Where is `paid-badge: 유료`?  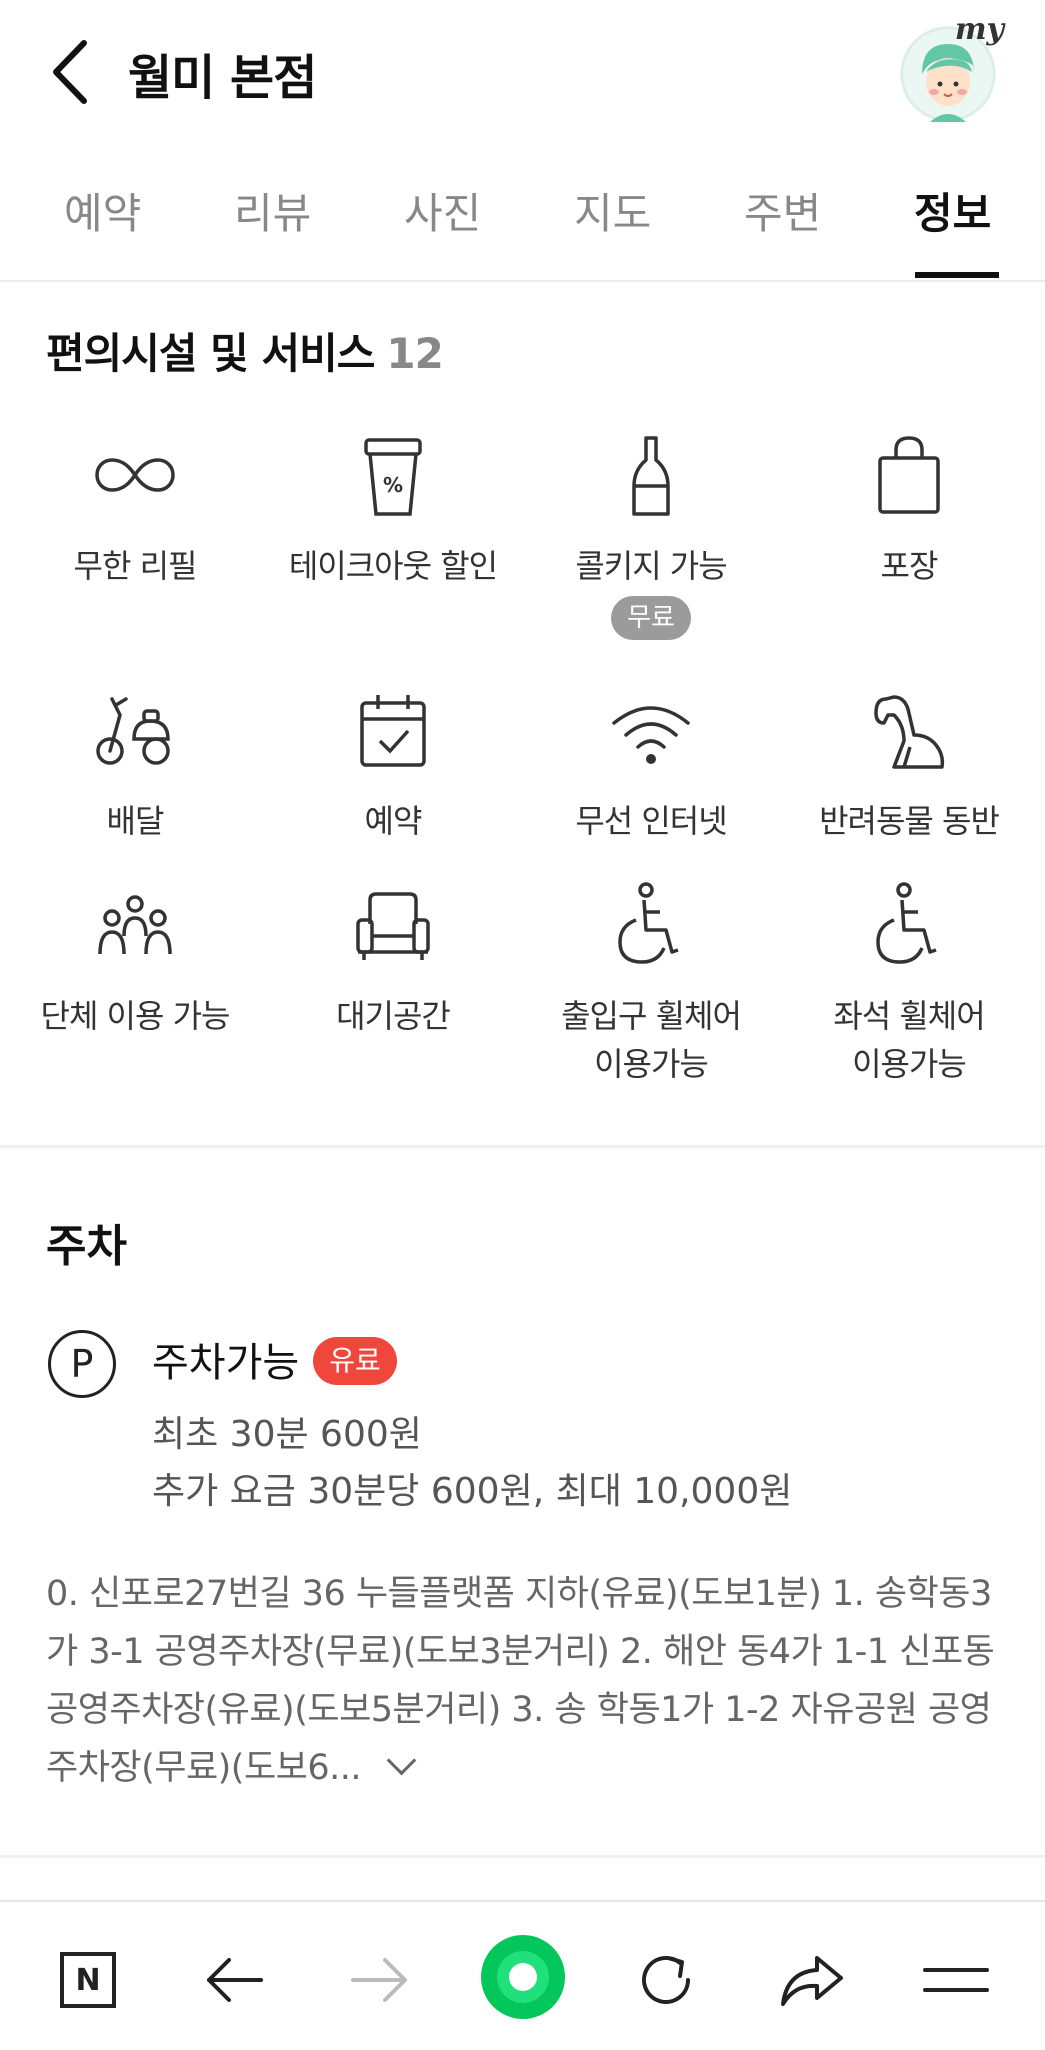 paid-badge: 유료 is located at coordinates (355, 1361).